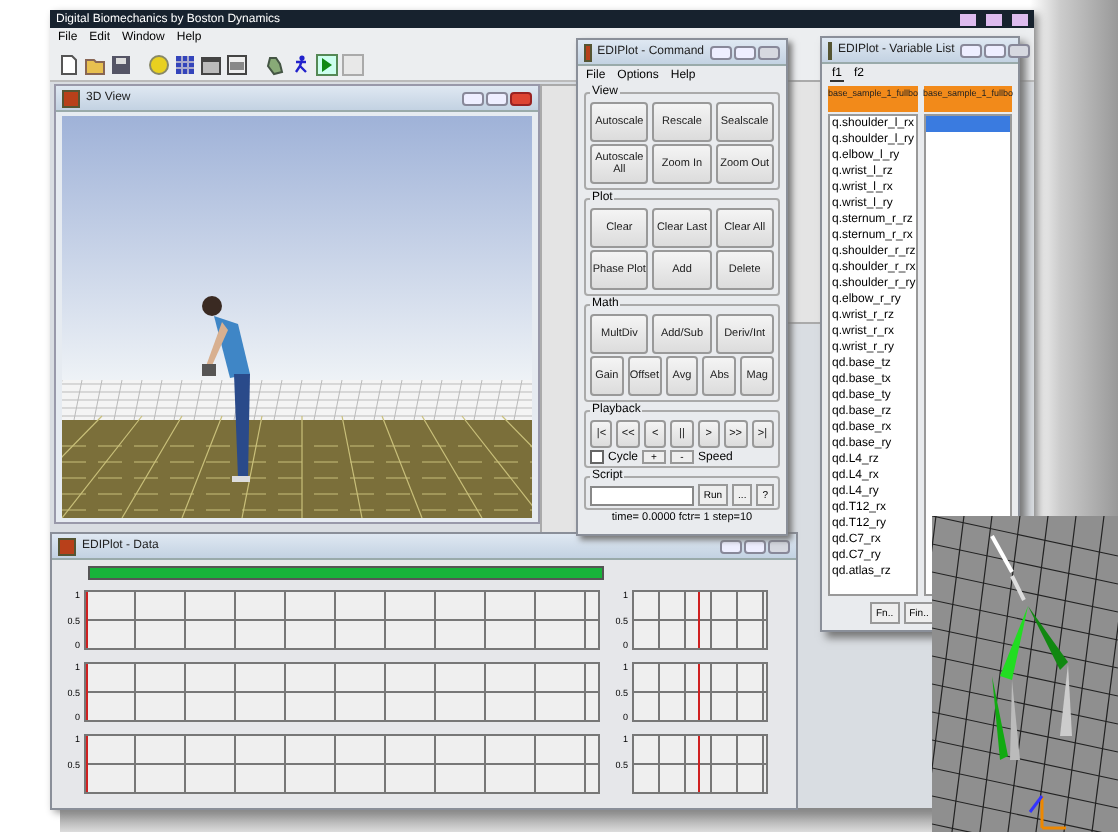 The height and width of the screenshot is (832, 1118). Describe the element at coordinates (994, 19) in the screenshot. I see `maximize-button` at that location.